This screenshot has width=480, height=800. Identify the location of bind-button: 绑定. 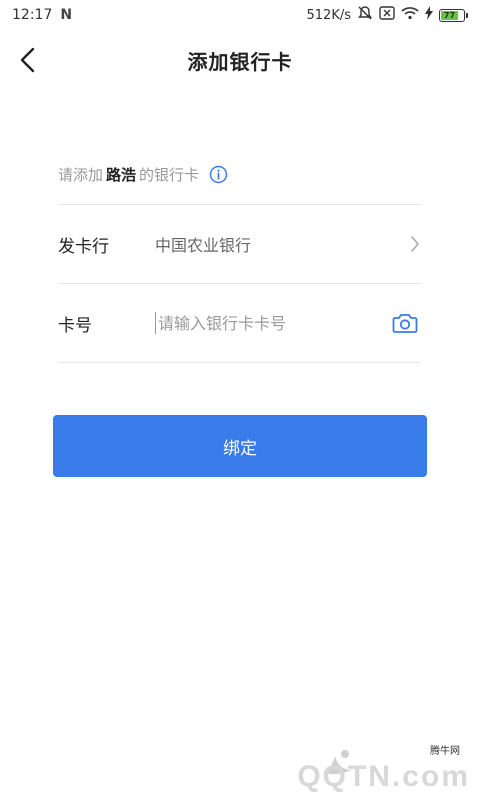
(240, 446).